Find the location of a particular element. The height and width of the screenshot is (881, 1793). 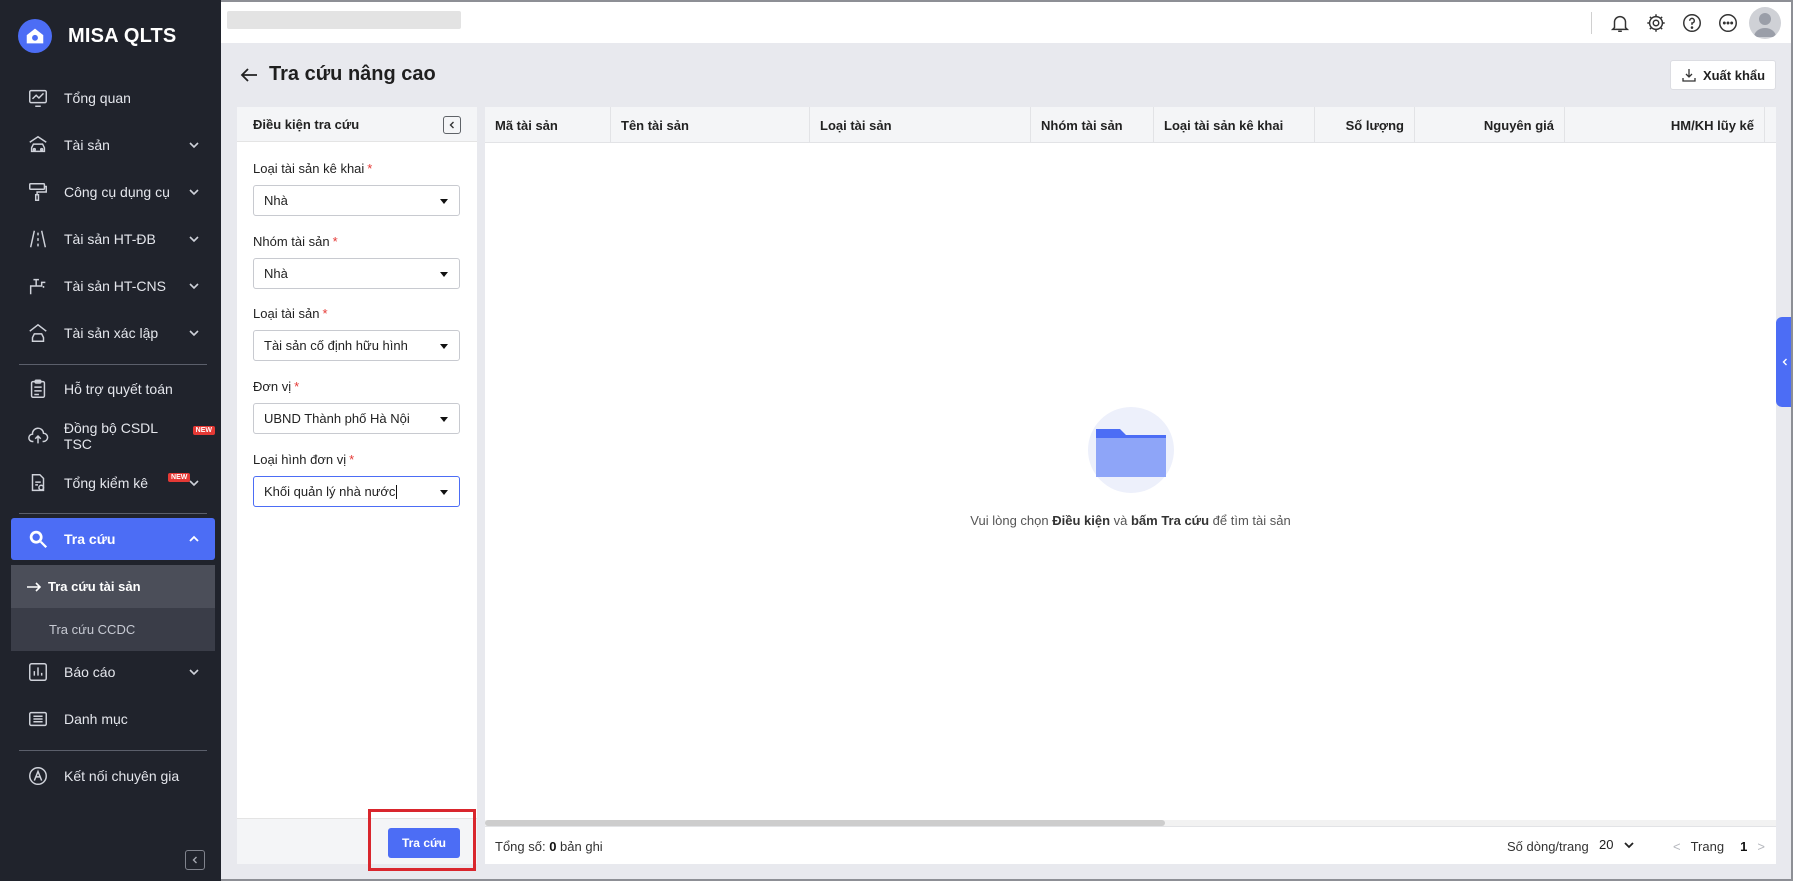

filter-panel-header: Điều kiện tra cứu is located at coordinates (357, 124).